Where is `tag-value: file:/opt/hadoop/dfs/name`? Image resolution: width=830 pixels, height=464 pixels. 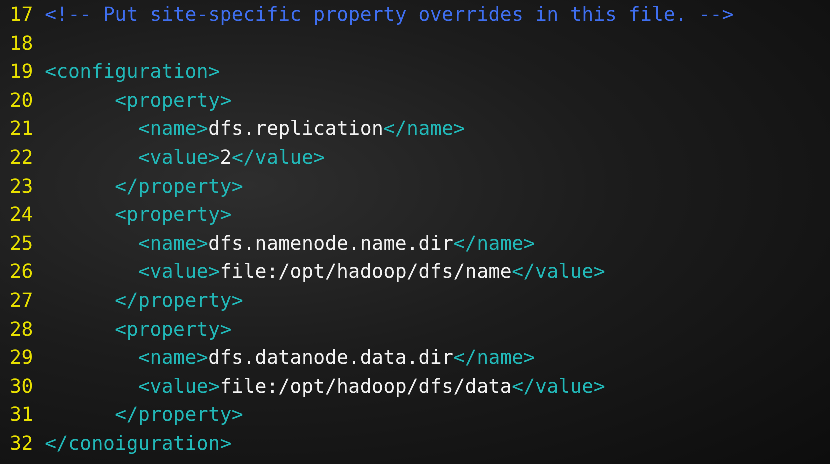 tag-value: file:/opt/hadoop/dfs/name is located at coordinates (366, 272).